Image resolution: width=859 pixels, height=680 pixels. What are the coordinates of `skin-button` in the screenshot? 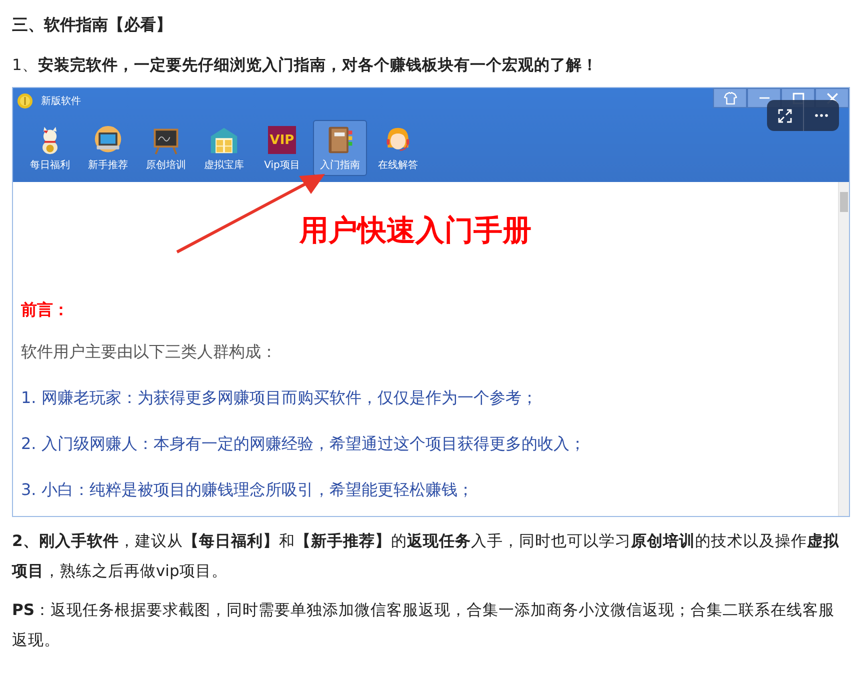 It's located at (730, 98).